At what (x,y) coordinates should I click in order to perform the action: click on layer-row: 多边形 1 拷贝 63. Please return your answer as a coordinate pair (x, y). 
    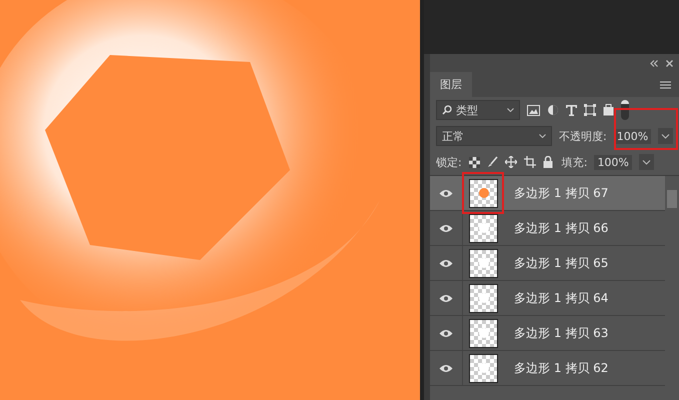
    Looking at the image, I should click on (548, 333).